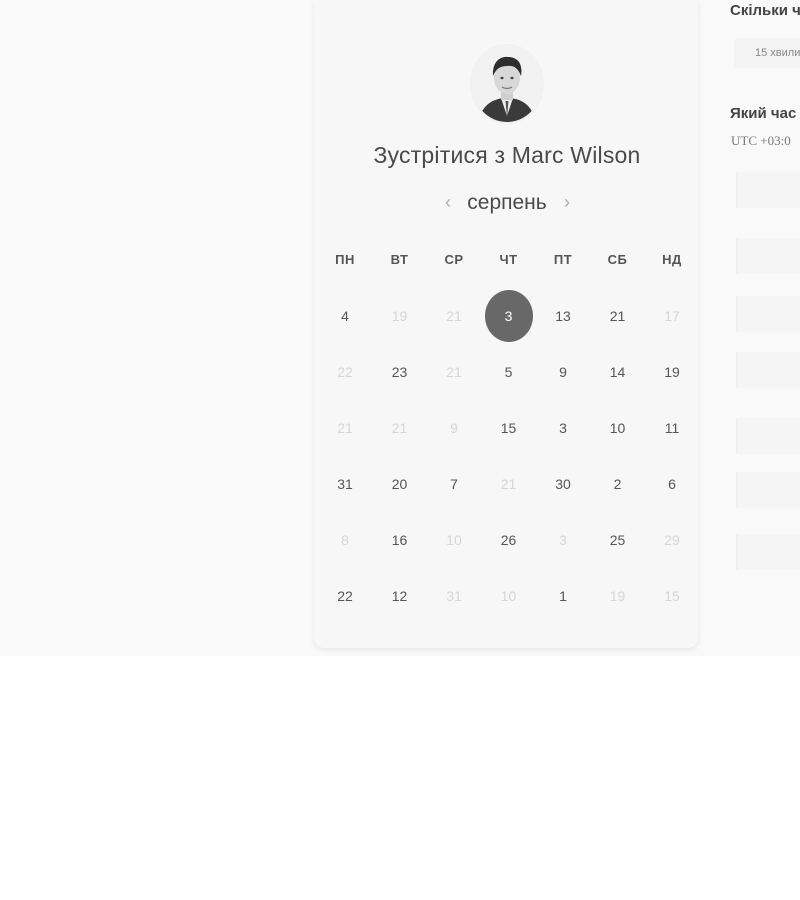 The width and height of the screenshot is (800, 900). Describe the element at coordinates (777, 53) in the screenshot. I see `duration-value: 15 хвили` at that location.